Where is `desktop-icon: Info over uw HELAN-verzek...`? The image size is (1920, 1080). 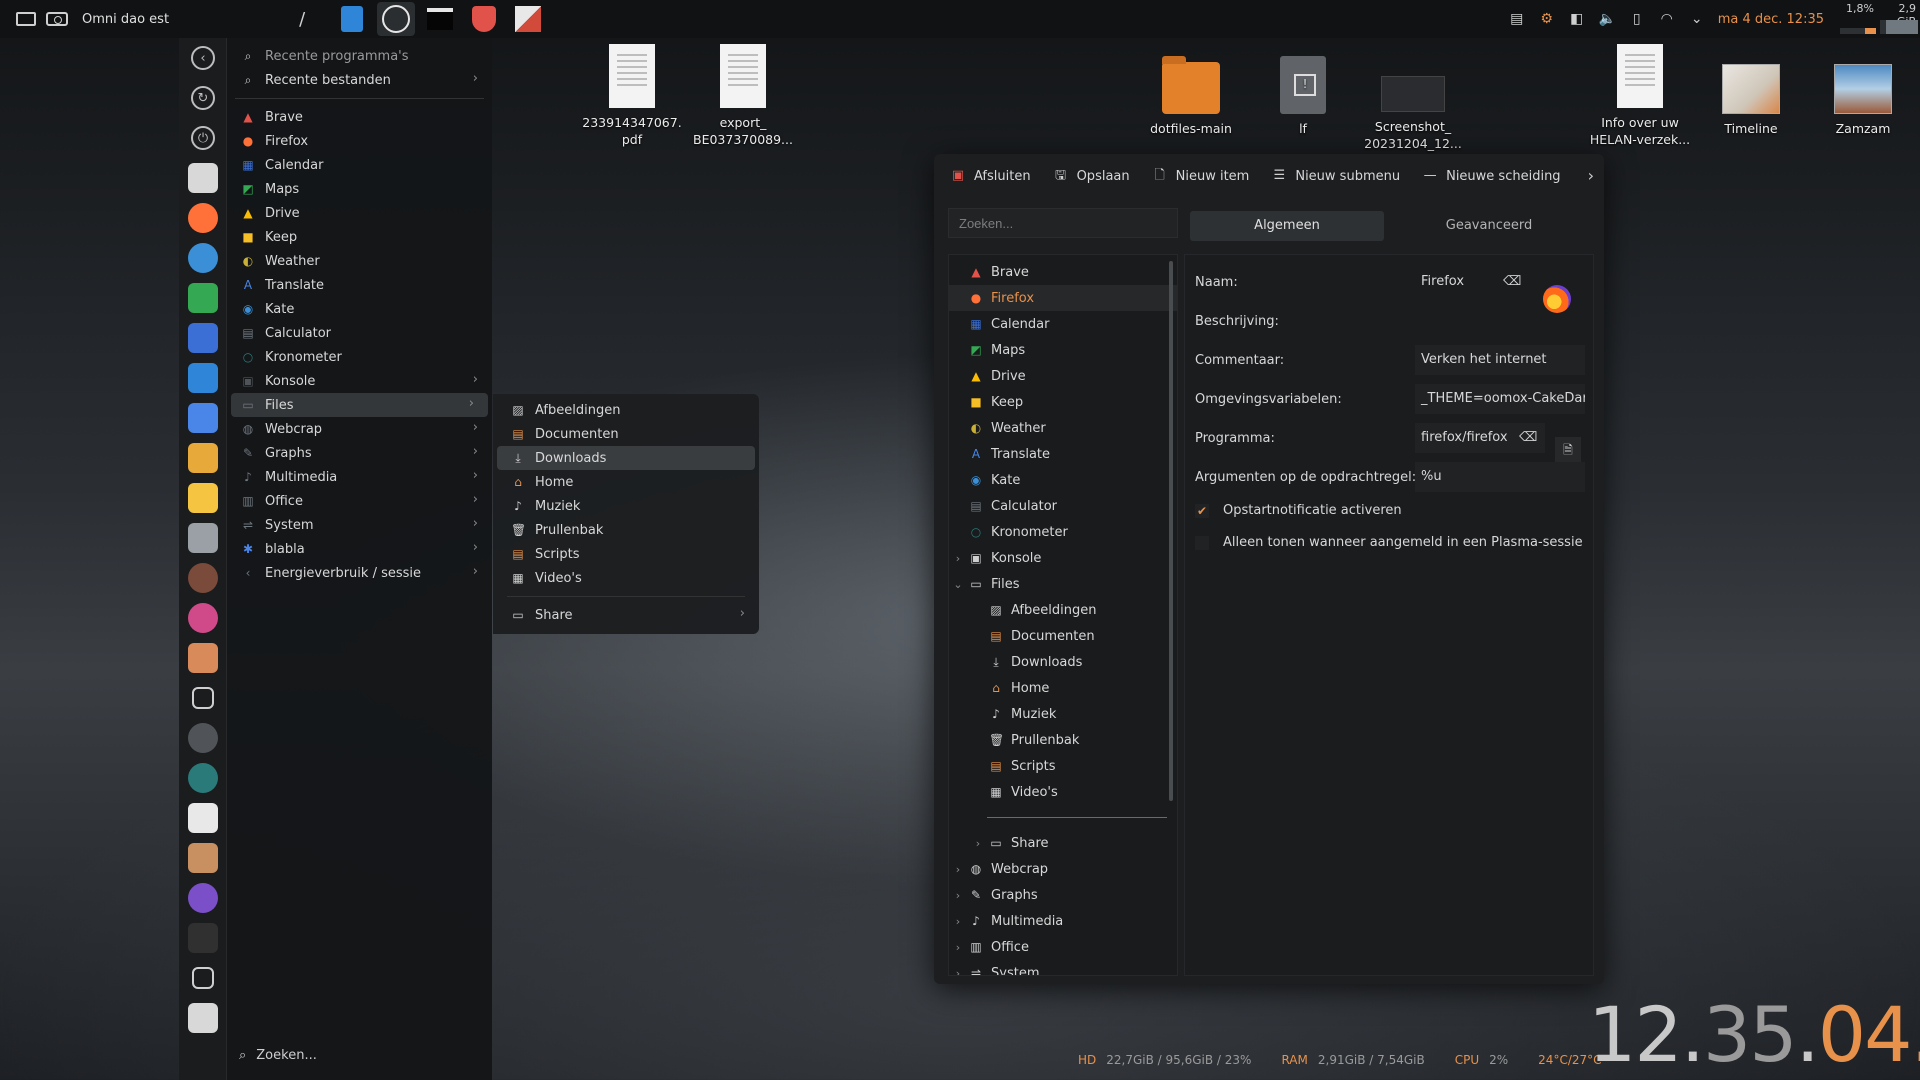
desktop-icon: Info over uw HELAN-verzek... is located at coordinates (1640, 96).